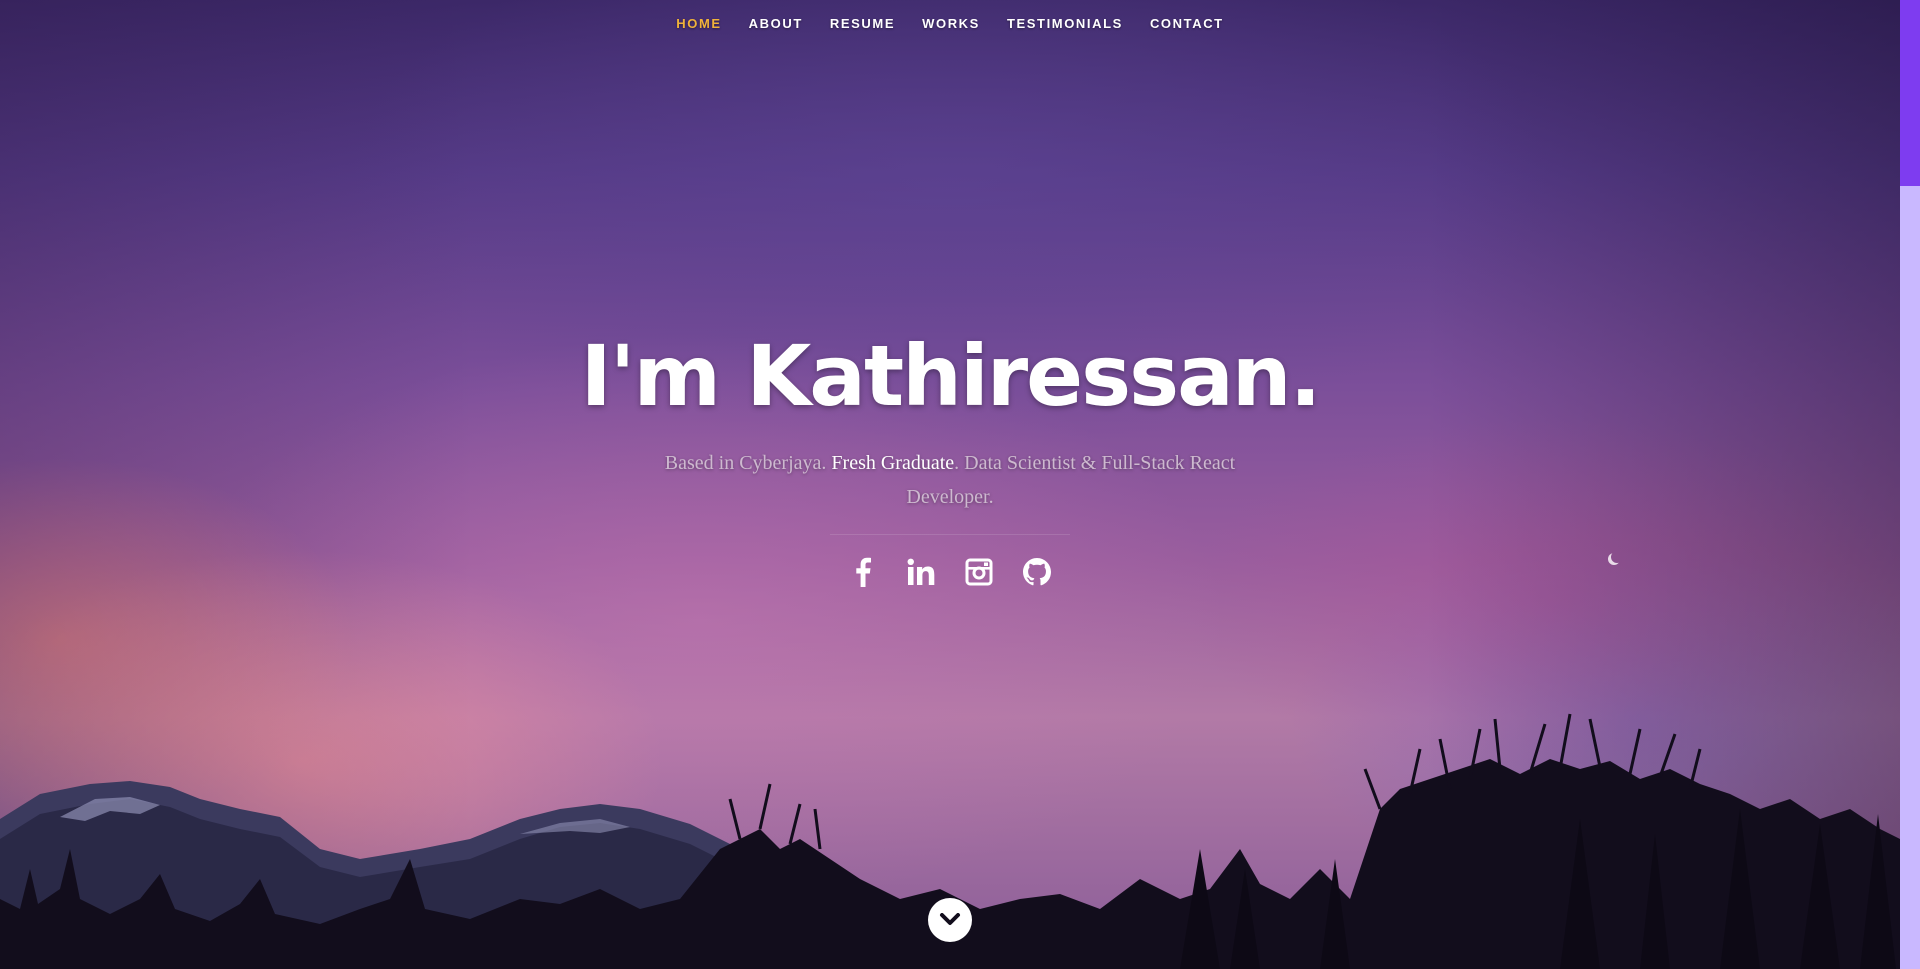 This screenshot has width=1920, height=969. What do you see at coordinates (950, 376) in the screenshot?
I see `hero-title: I'm Kathiressan.` at bounding box center [950, 376].